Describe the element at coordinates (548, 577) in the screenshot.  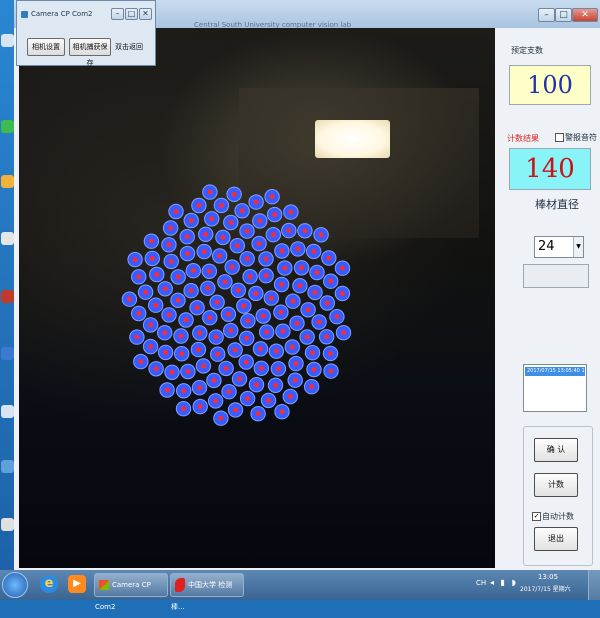
I see `clock-time: 13:05` at that location.